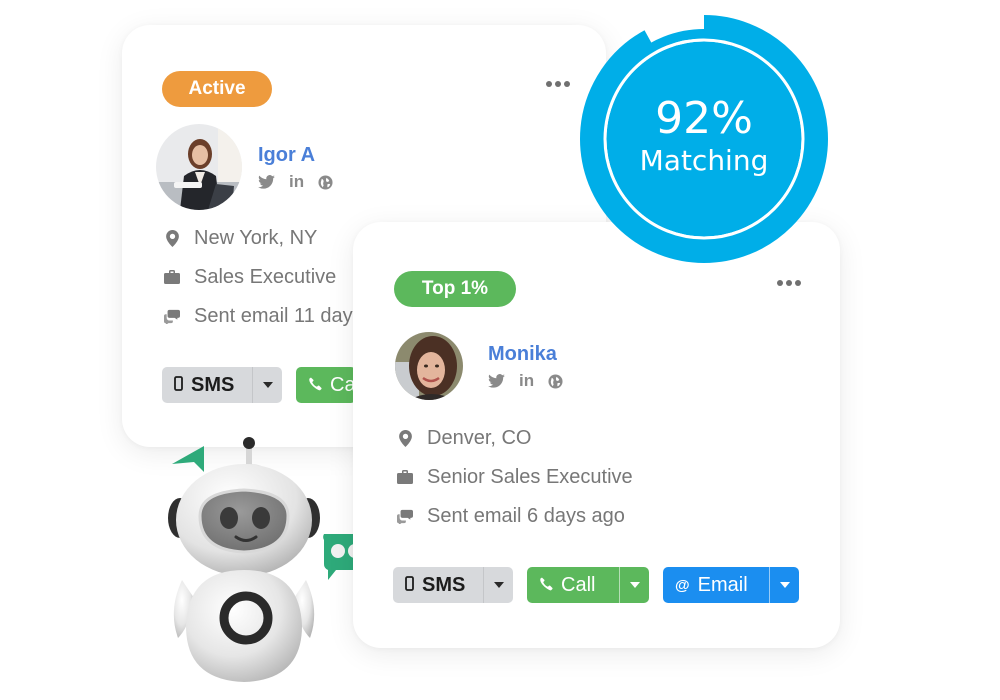 Image resolution: width=1000 pixels, height=700 pixels. I want to click on call-dropdown-toggle, so click(634, 585).